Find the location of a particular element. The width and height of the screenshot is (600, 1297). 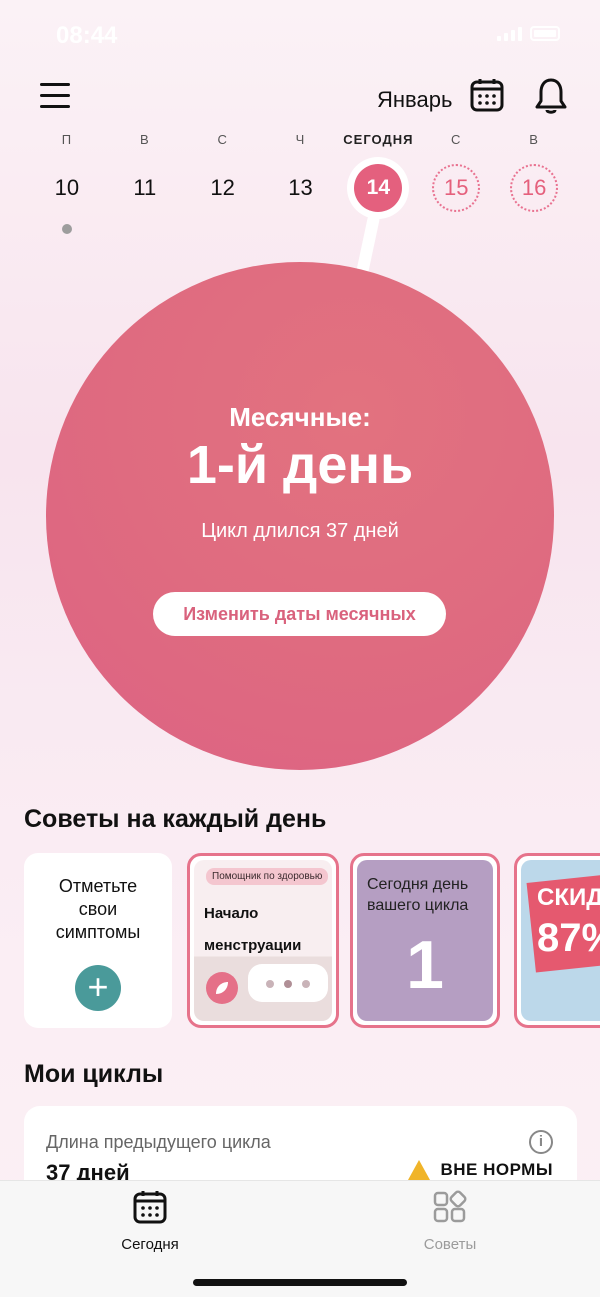

home-indicator is located at coordinates (300, 1282).